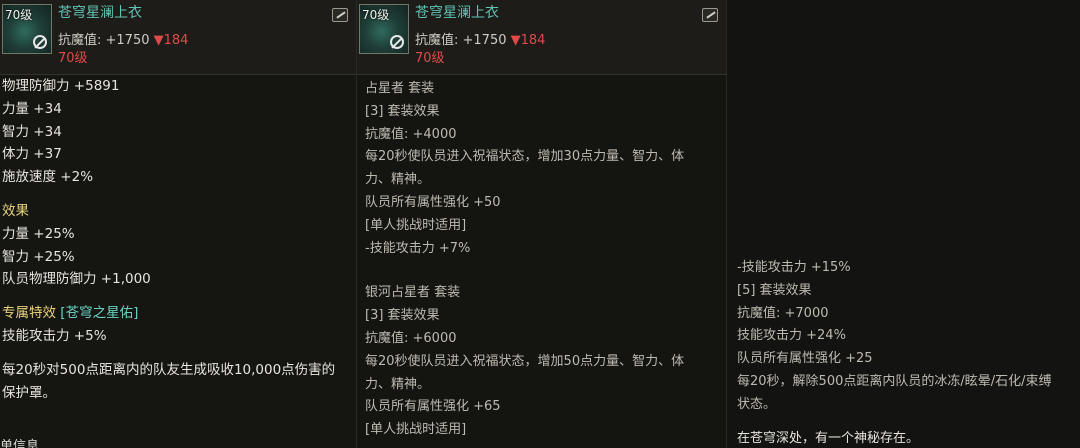 This screenshot has width=1080, height=448. What do you see at coordinates (525, 157) in the screenshot?
I see `set-line: 每20秒使队员进入祝福状态，增加30点力量、智力、体` at bounding box center [525, 157].